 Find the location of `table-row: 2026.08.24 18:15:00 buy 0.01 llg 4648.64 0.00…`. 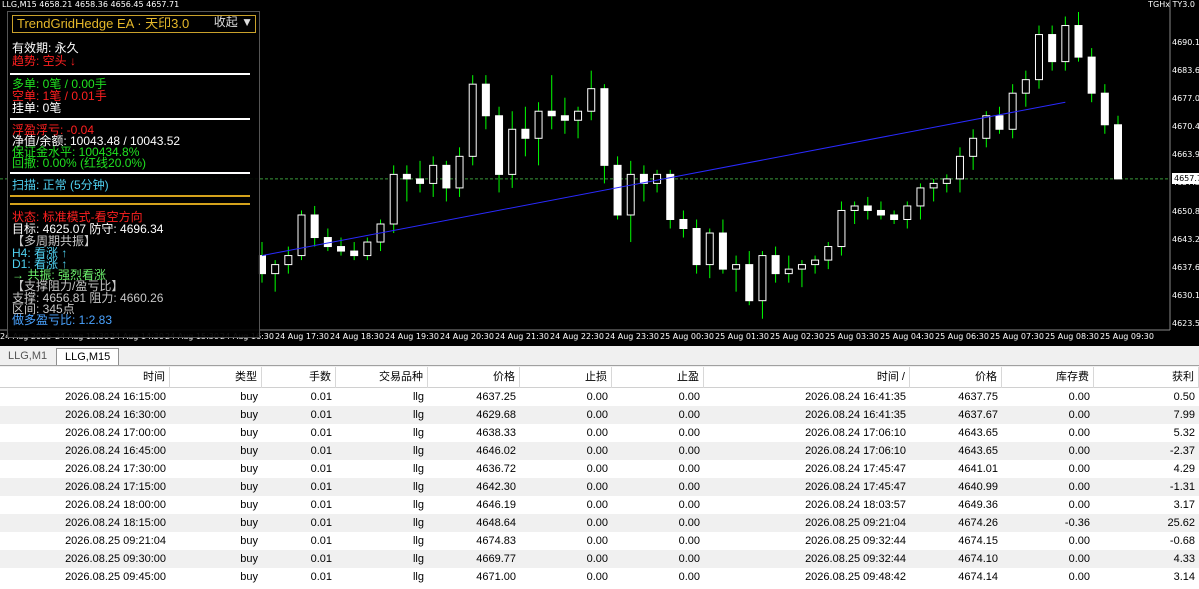

table-row: 2026.08.24 18:15:00 buy 0.01 llg 4648.64 0.00… is located at coordinates (599, 523).